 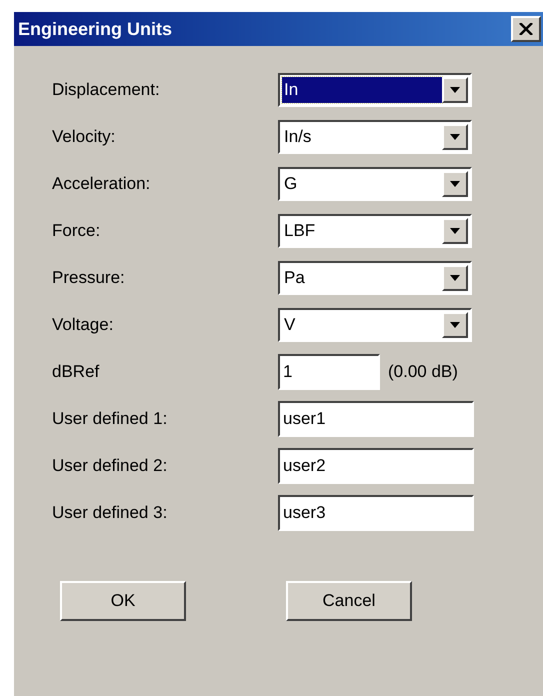 I want to click on dropdown: In/s, so click(x=375, y=137).